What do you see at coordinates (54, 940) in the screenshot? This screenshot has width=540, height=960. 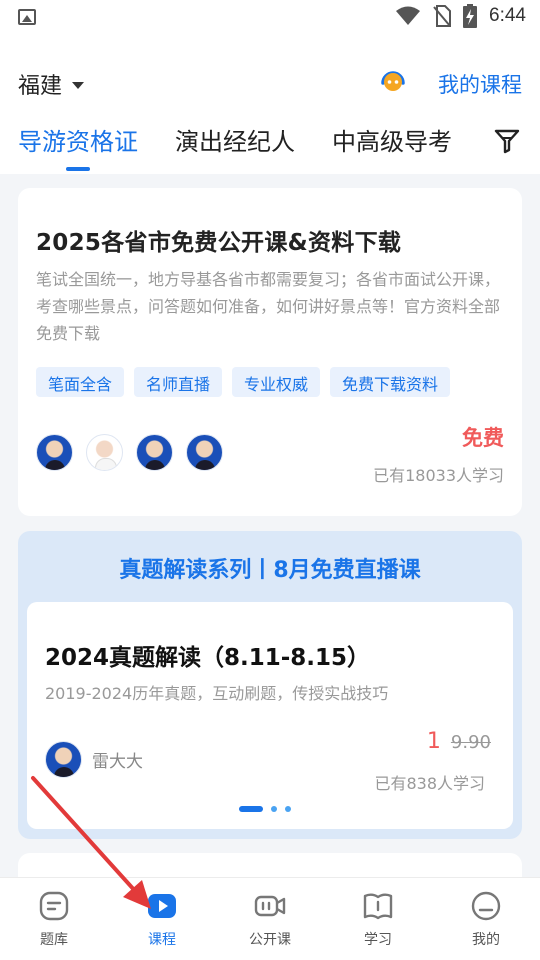 I see `nav-label: 题库` at bounding box center [54, 940].